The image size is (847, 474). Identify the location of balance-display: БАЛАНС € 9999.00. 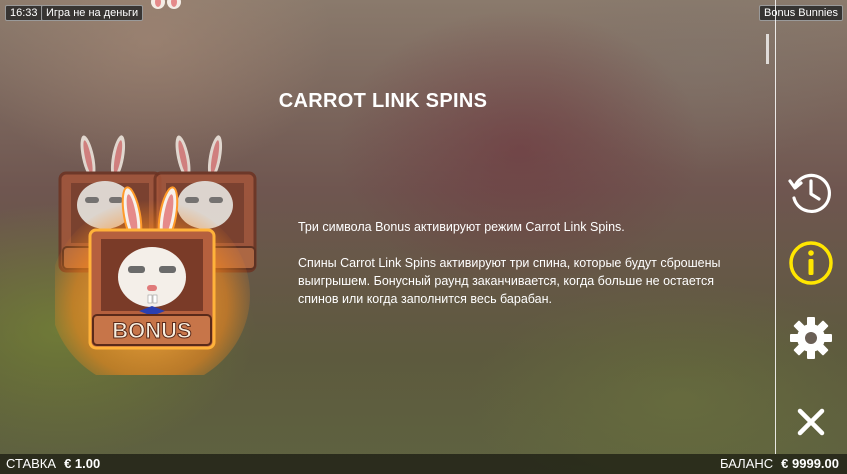
(779, 464).